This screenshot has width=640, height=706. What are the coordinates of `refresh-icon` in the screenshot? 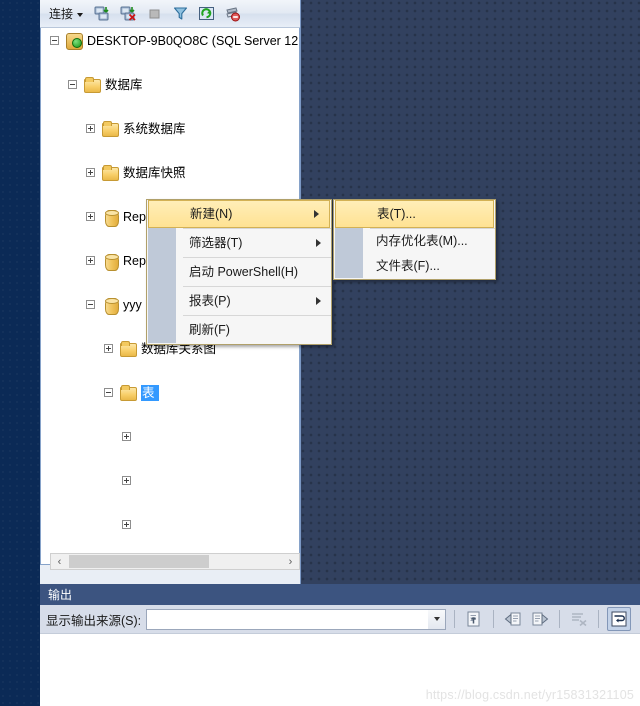 It's located at (207, 13).